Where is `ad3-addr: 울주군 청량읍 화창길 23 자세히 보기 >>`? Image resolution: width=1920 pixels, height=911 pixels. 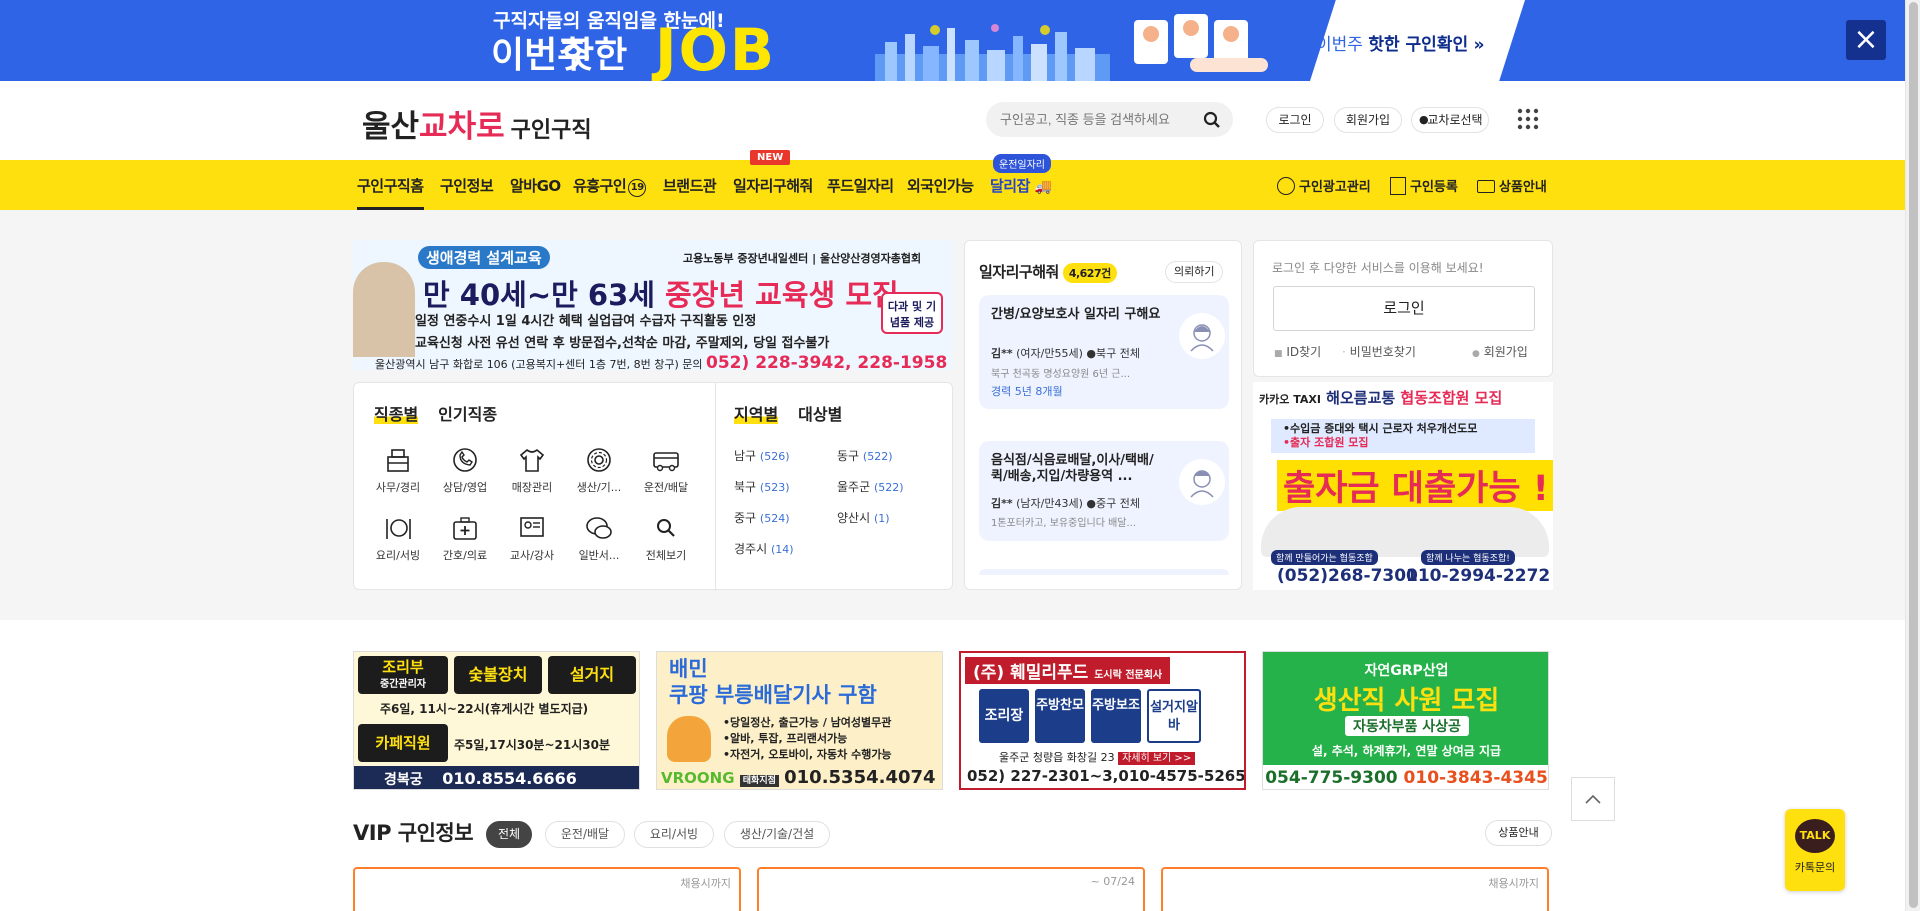 ad3-addr: 울주군 청량읍 화창길 23 자세히 보기 >> is located at coordinates (1097, 757).